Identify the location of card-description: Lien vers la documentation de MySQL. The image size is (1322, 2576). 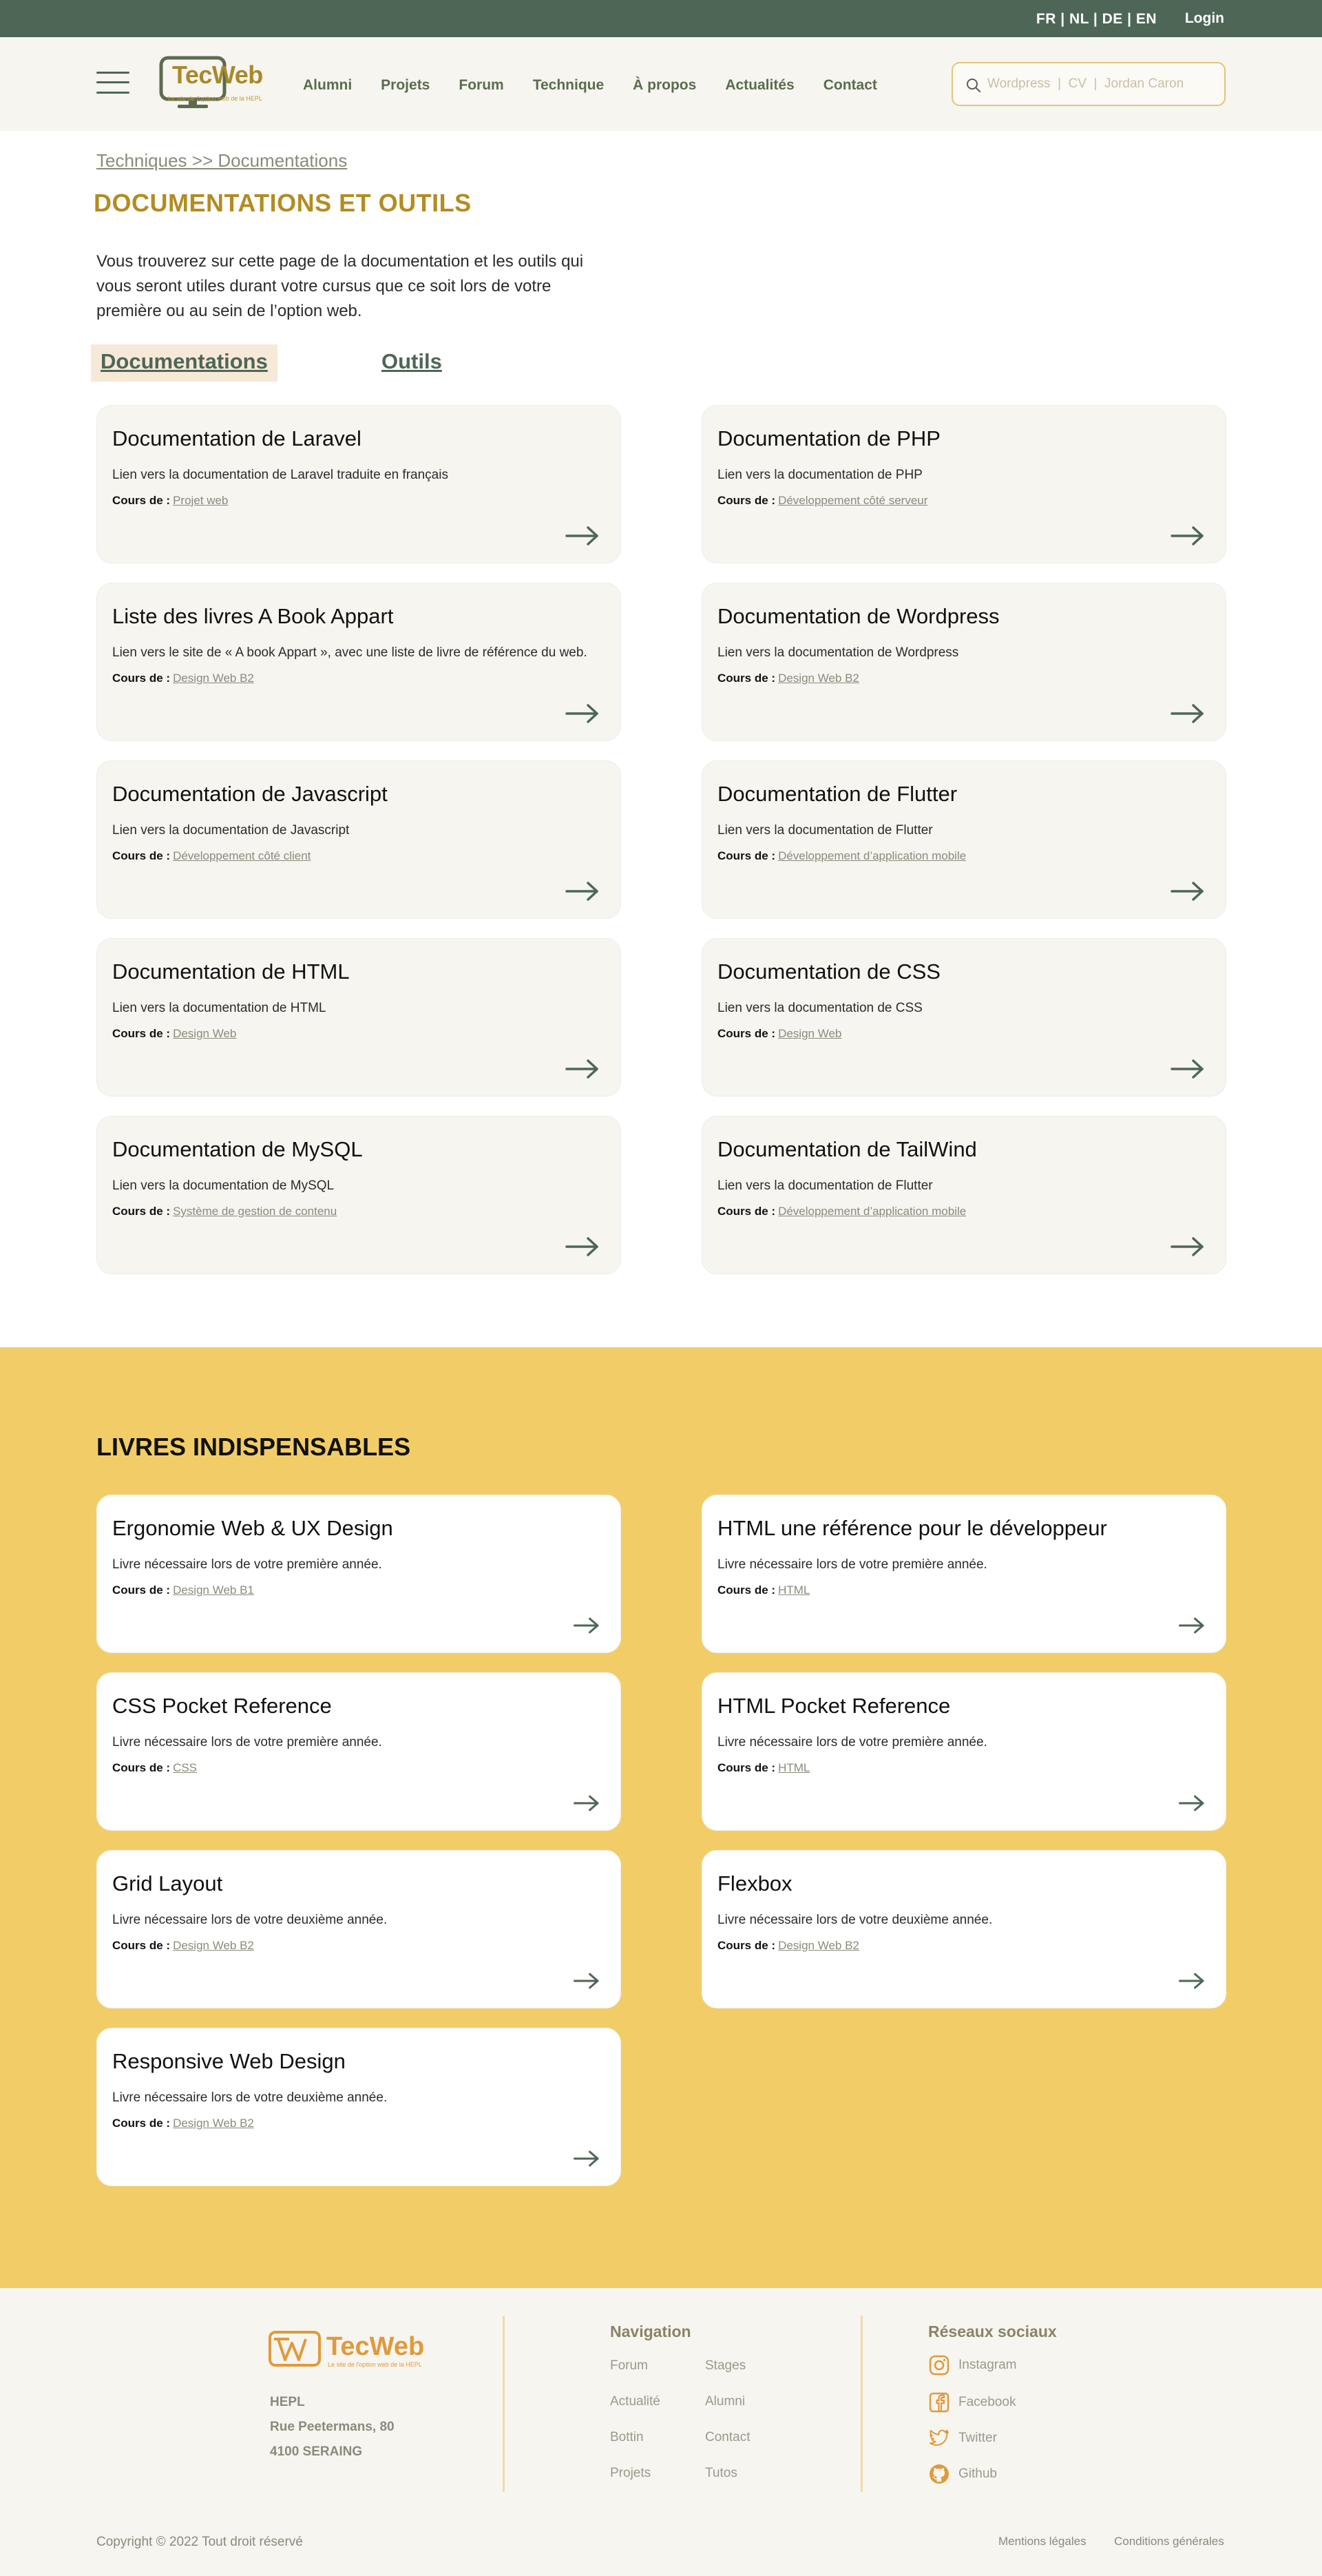
(224, 1185).